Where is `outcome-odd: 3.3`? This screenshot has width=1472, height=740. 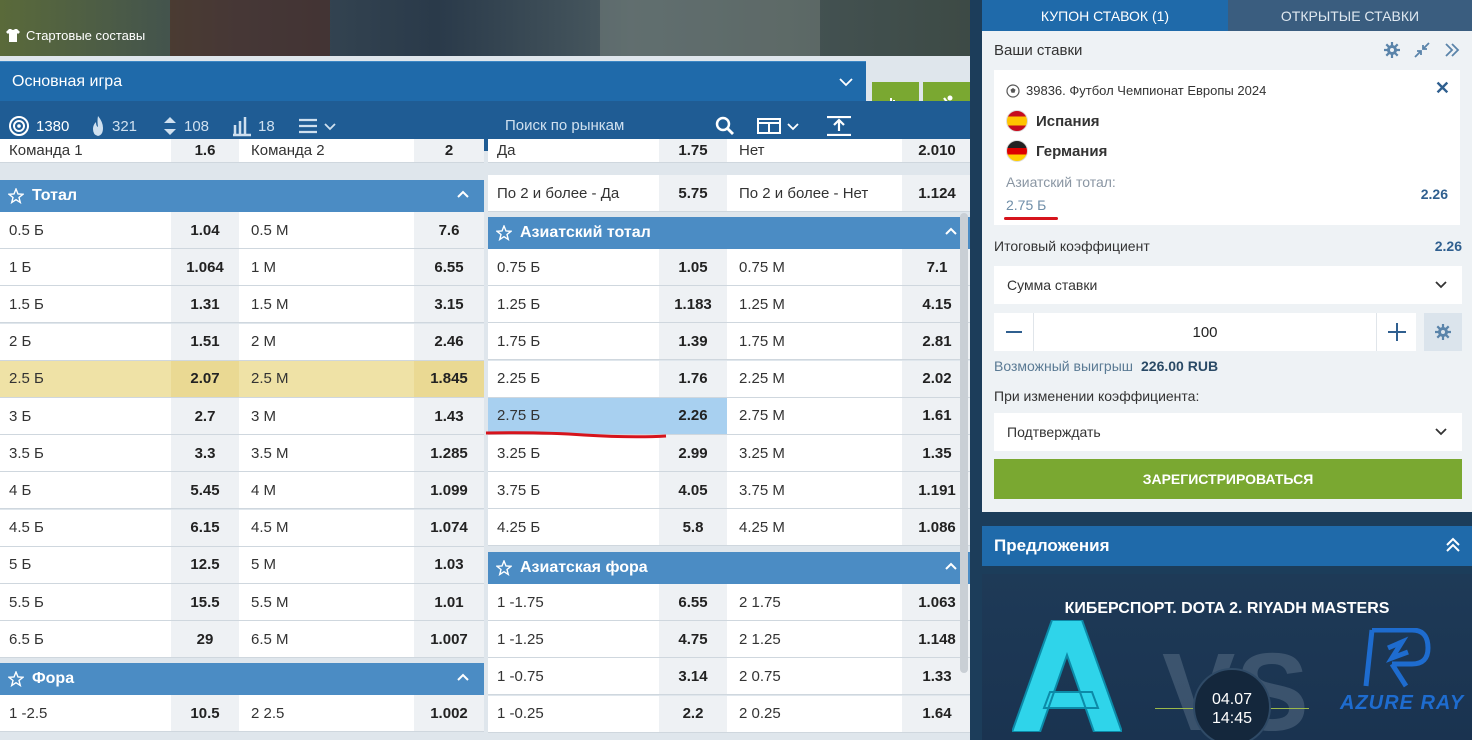
outcome-odd: 3.3 is located at coordinates (205, 453).